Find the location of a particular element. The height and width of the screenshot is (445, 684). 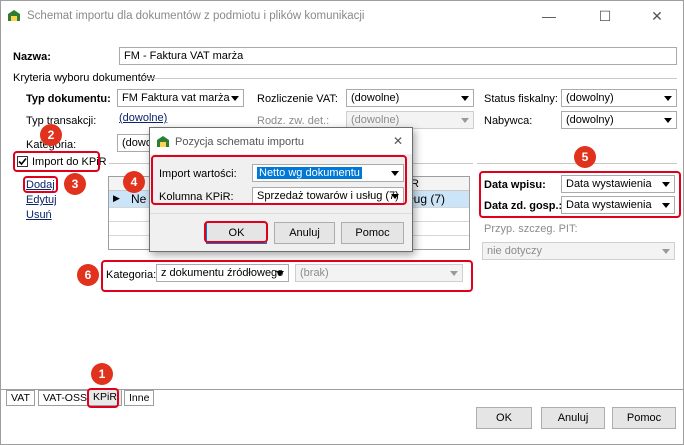

tab-vat-oss: VAT-OSS is located at coordinates (65, 398).